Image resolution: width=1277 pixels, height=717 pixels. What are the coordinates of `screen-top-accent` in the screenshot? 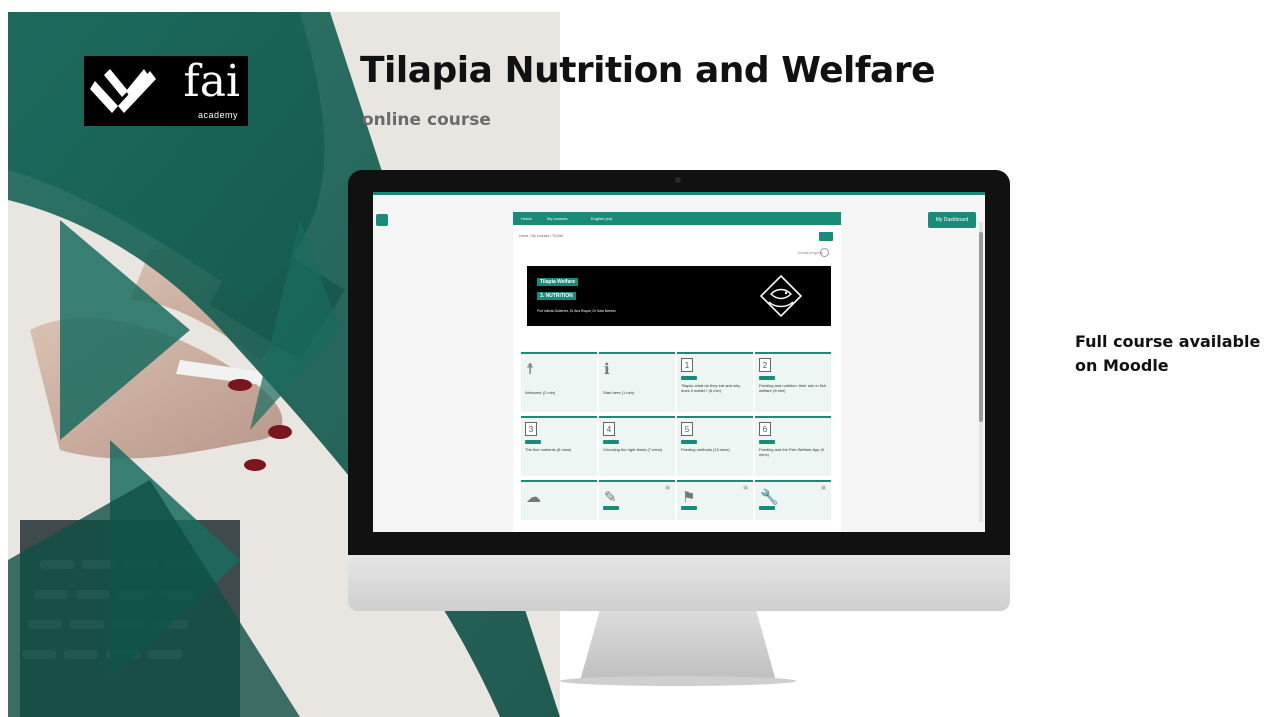 It's located at (679, 193).